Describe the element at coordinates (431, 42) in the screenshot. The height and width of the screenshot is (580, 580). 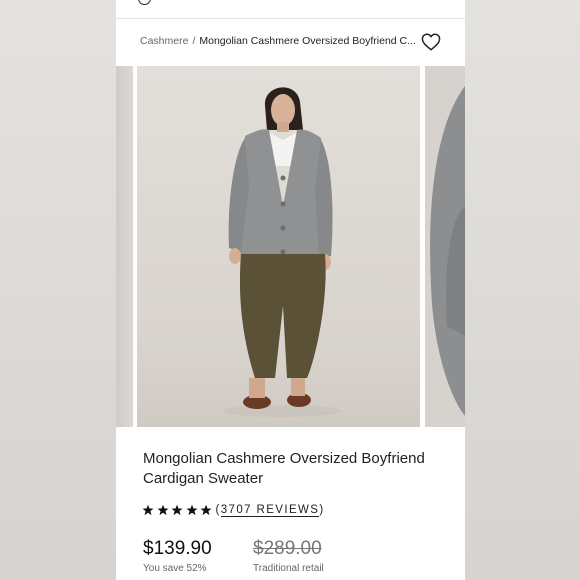
I see `heart-icon` at that location.